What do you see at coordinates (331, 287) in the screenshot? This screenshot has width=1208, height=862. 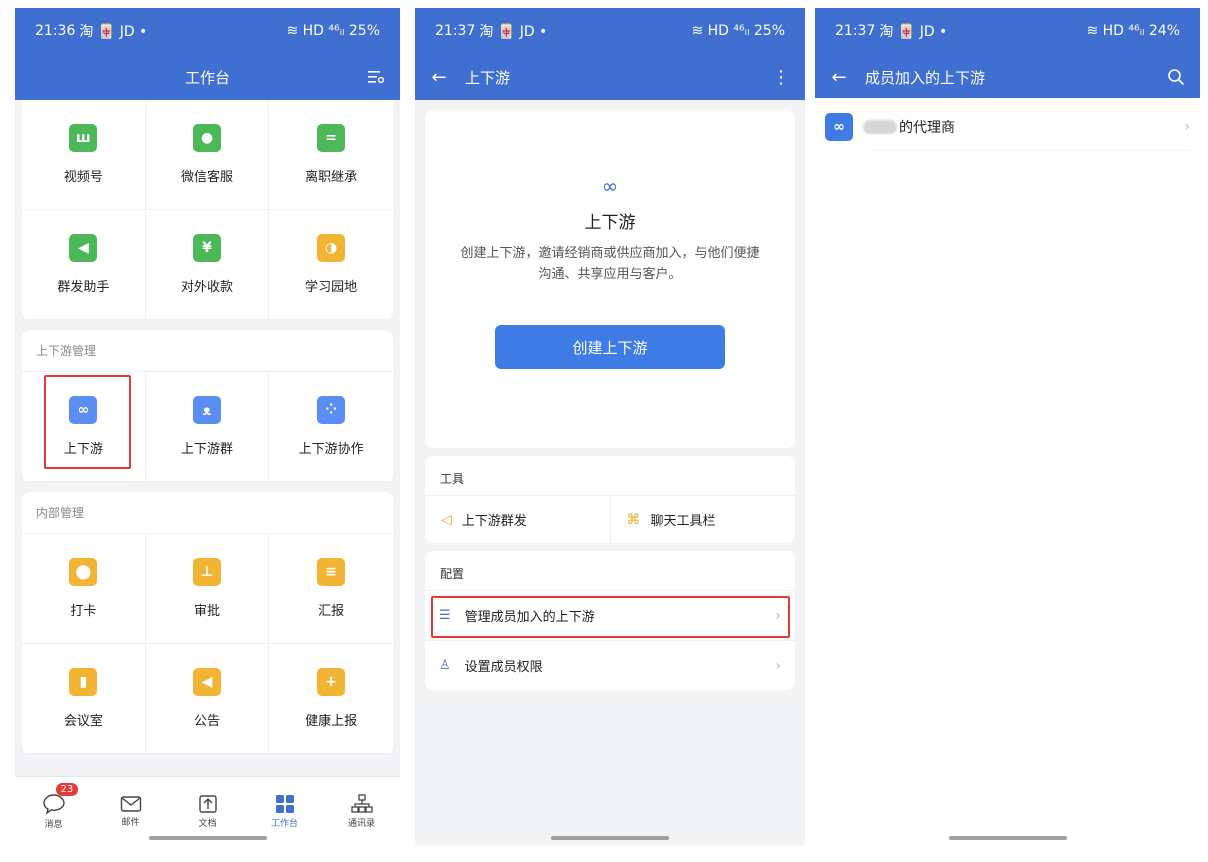 I see `app-label: 学习园地` at bounding box center [331, 287].